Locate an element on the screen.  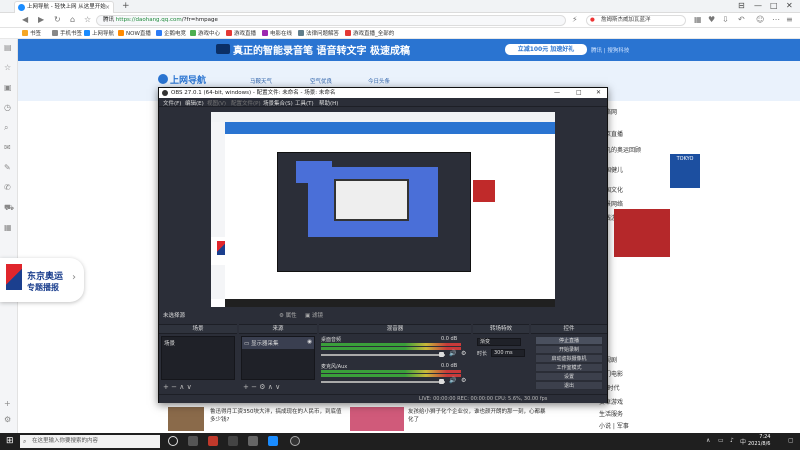
close-window-button: ✕ is located at coordinates (789, 5).